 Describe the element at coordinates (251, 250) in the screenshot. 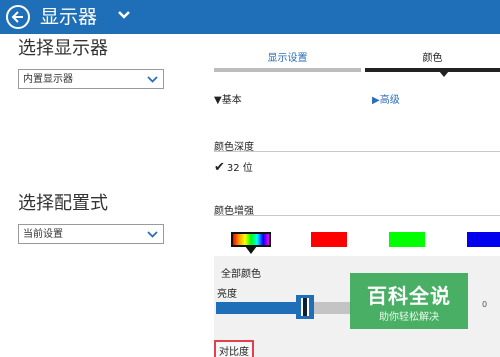

I see `selected-swatch-caret-icon` at that location.